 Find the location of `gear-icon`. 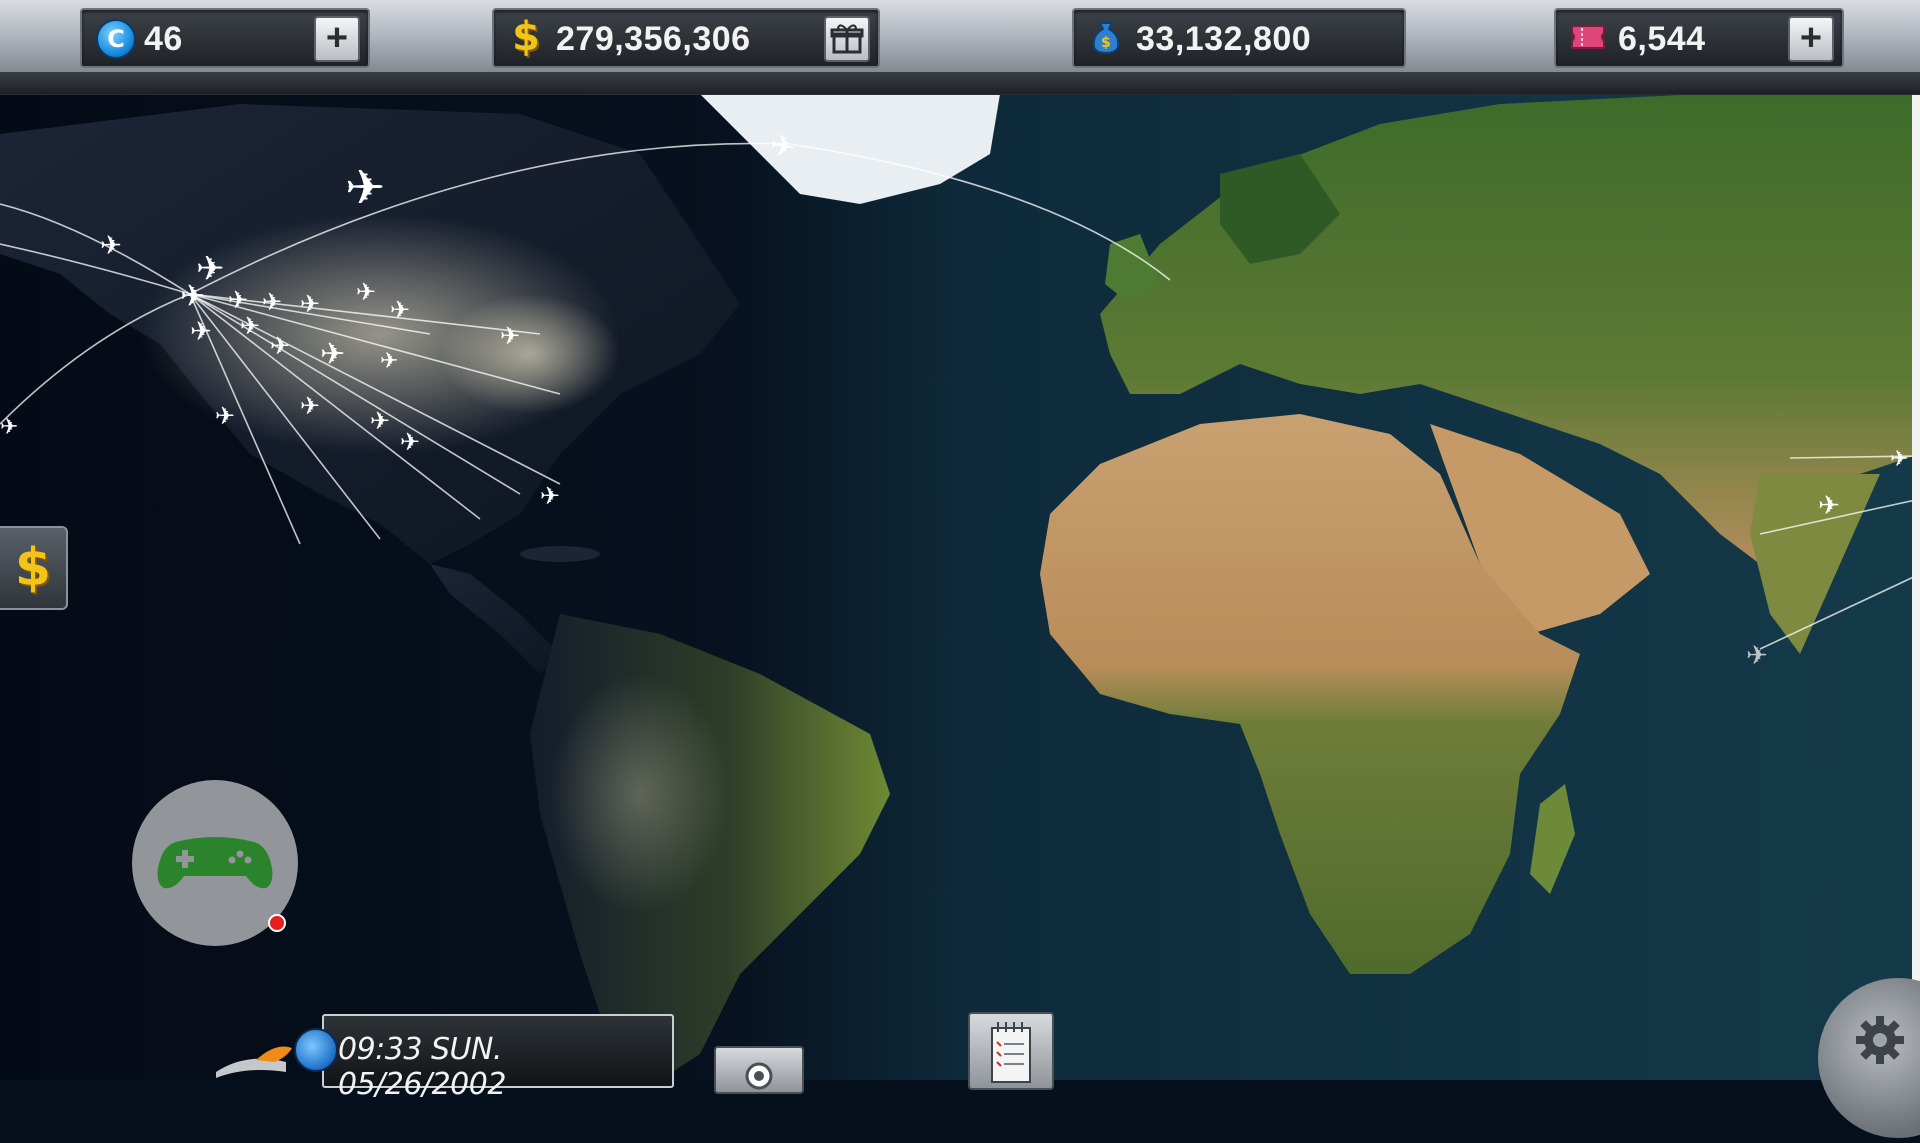

gear-icon is located at coordinates (1880, 1040).